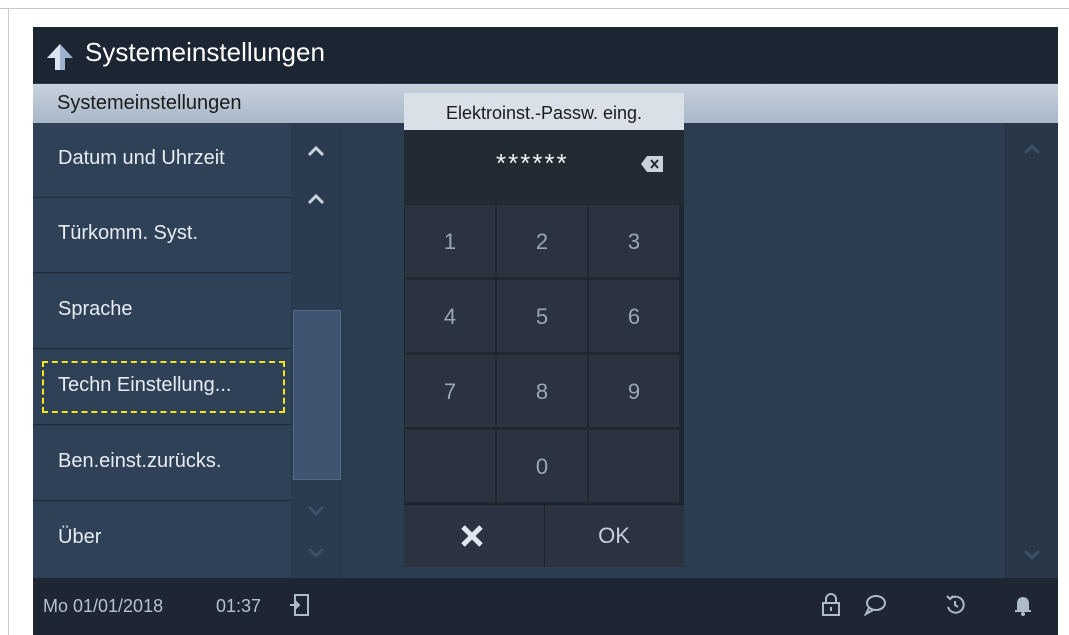  I want to click on password-mask: ******, so click(532, 163).